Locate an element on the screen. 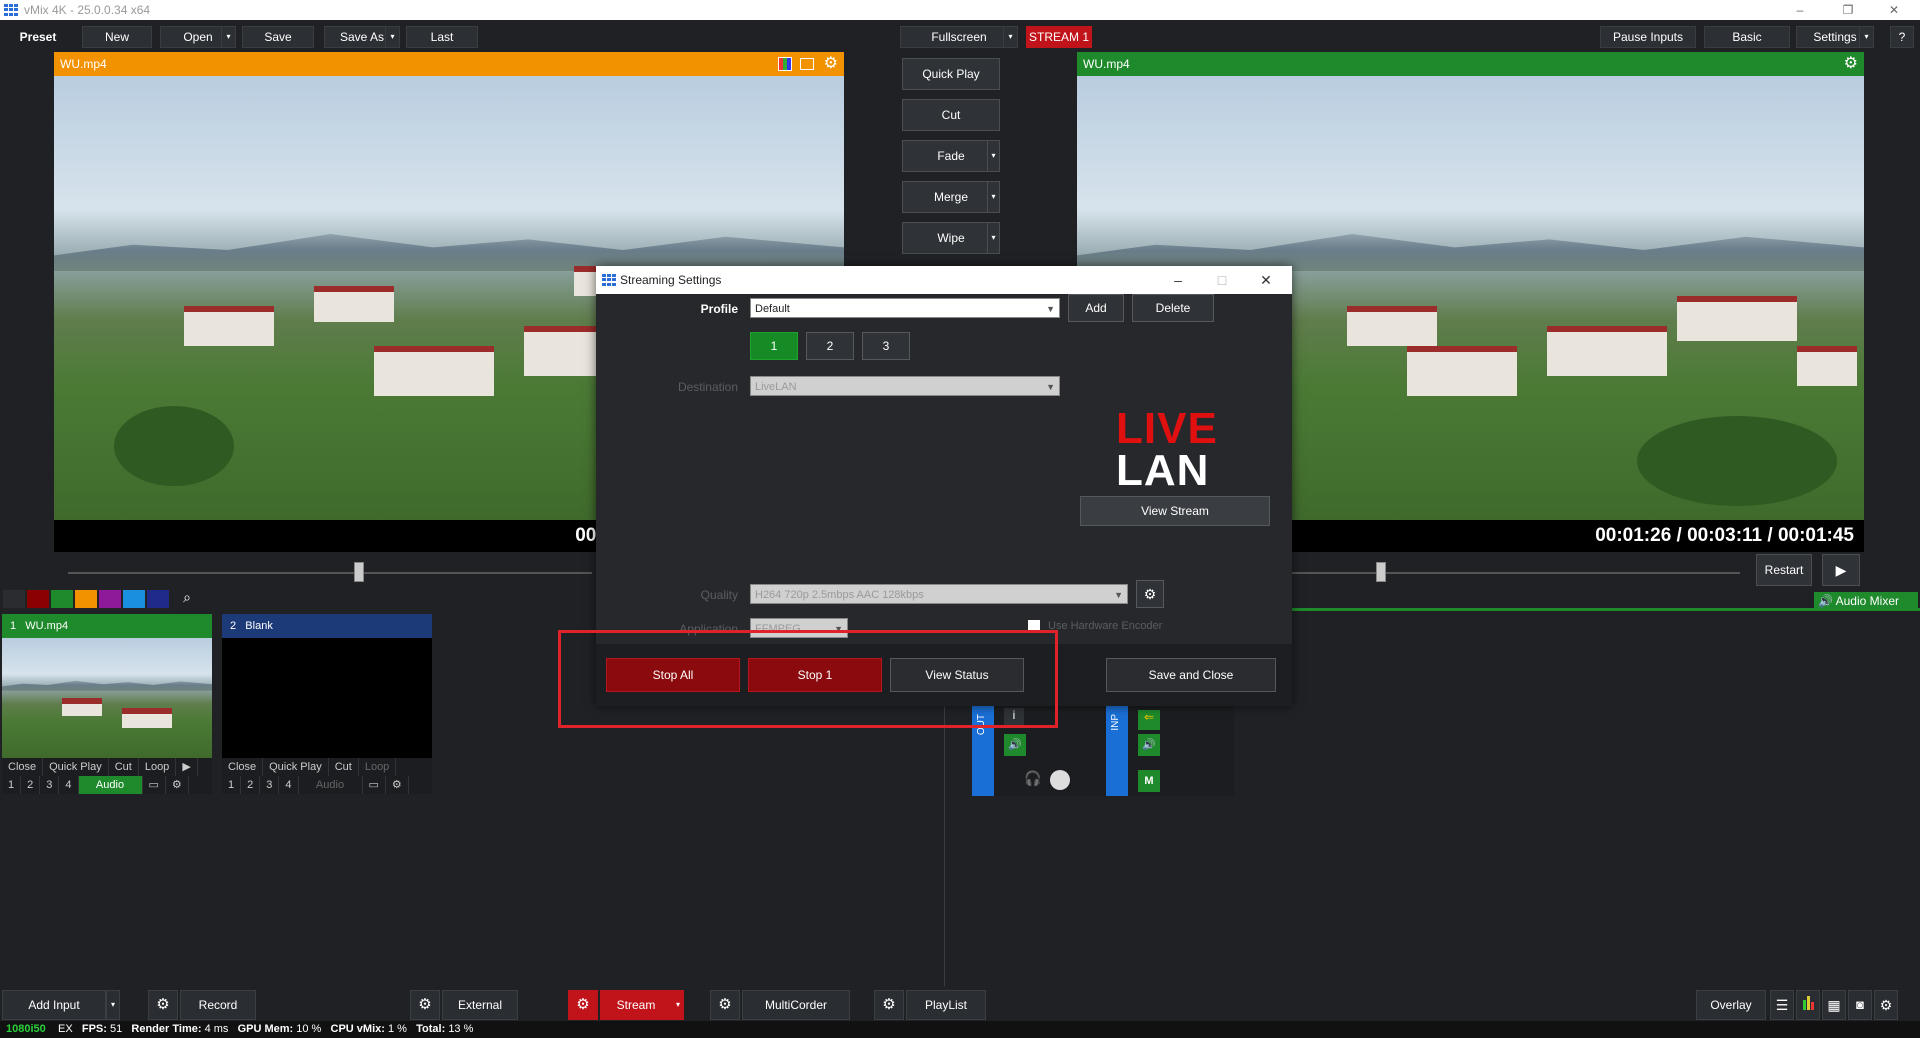  help-button: ? is located at coordinates (1902, 37).